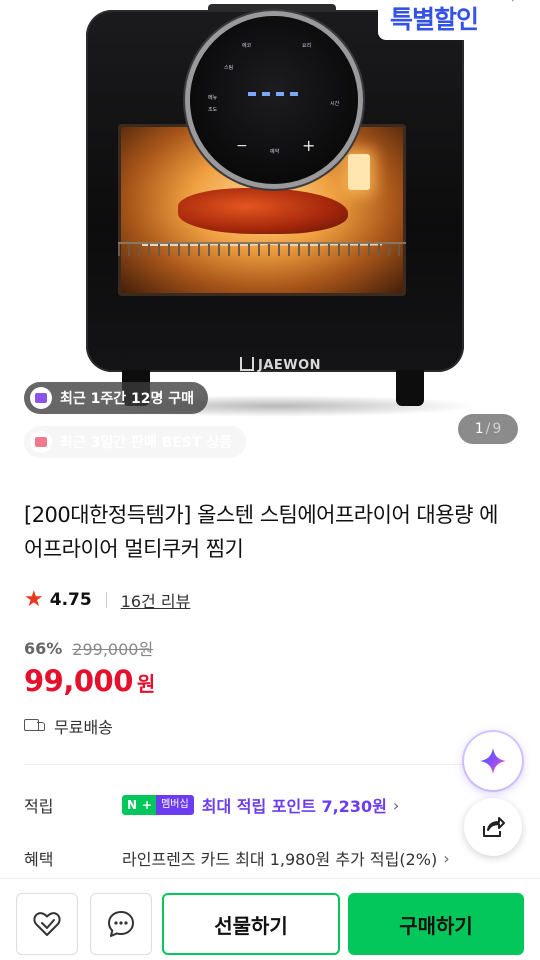 The width and height of the screenshot is (540, 960). Describe the element at coordinates (307, 46) in the screenshot. I see `dial-label: 요리` at that location.